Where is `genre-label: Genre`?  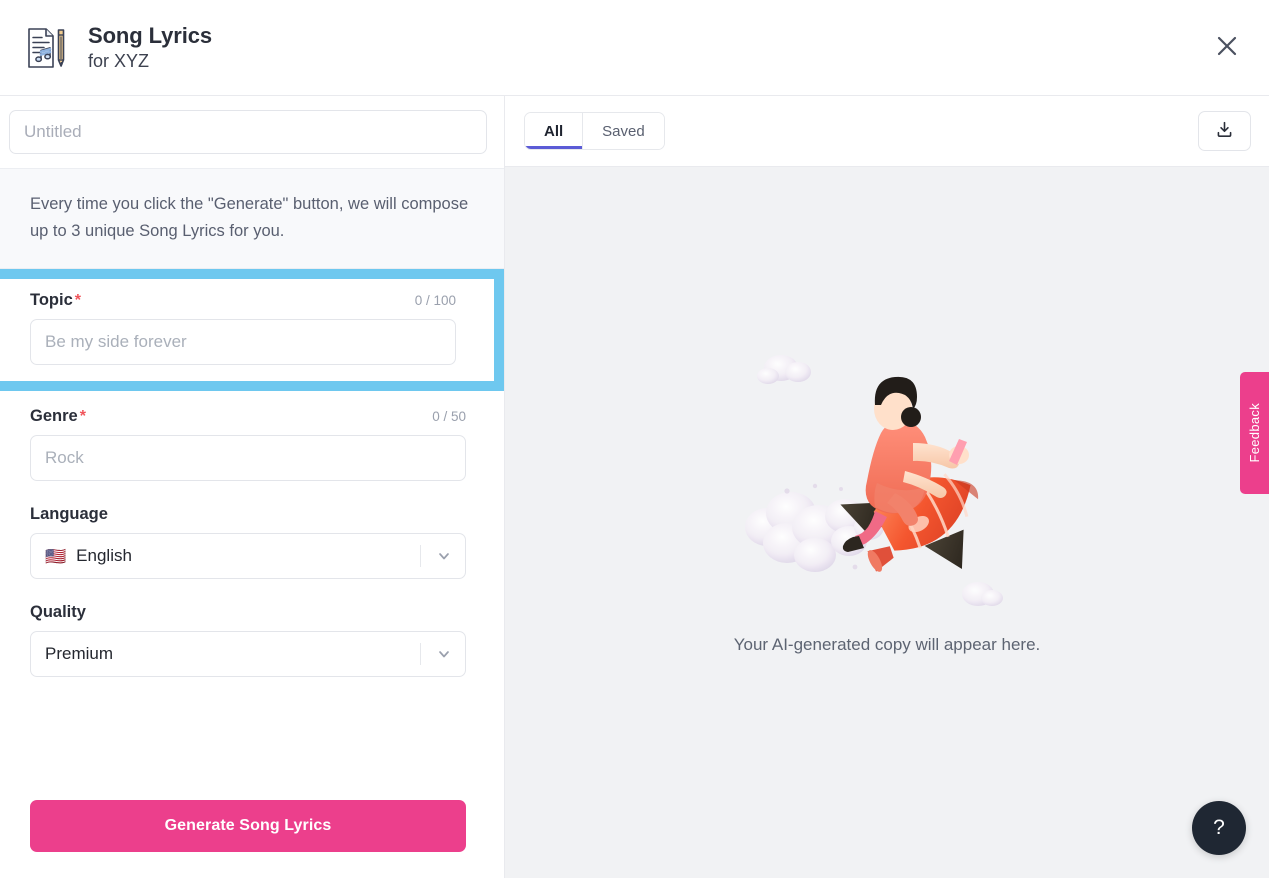 genre-label: Genre is located at coordinates (54, 416).